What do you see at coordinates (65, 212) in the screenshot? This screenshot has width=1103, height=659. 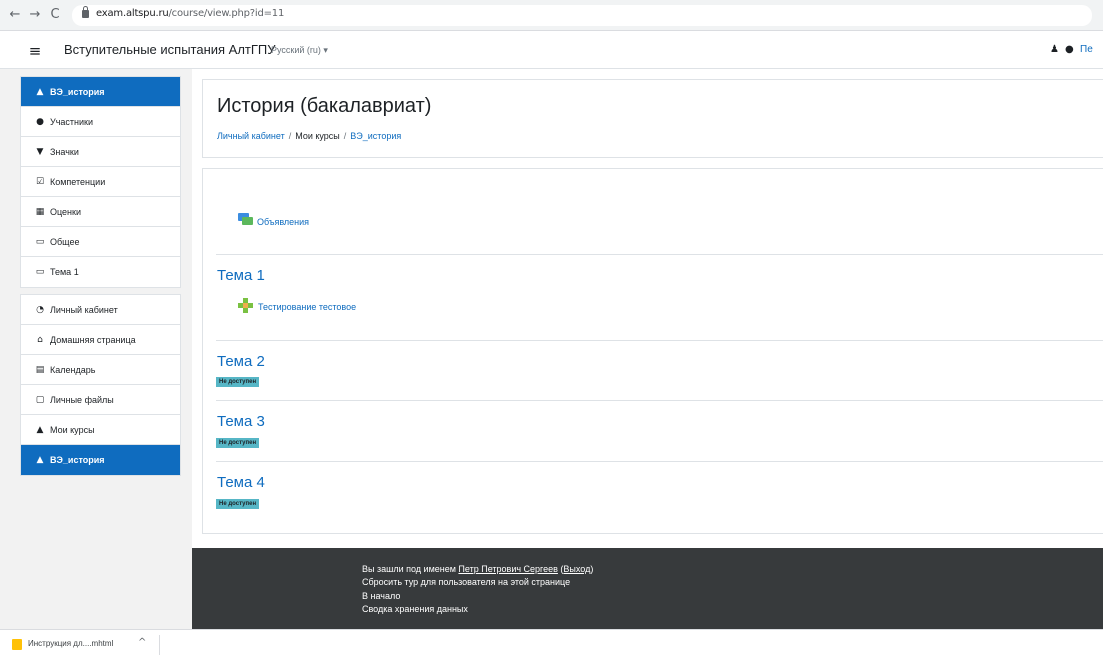 I see `drawer-item-label: Оценки` at bounding box center [65, 212].